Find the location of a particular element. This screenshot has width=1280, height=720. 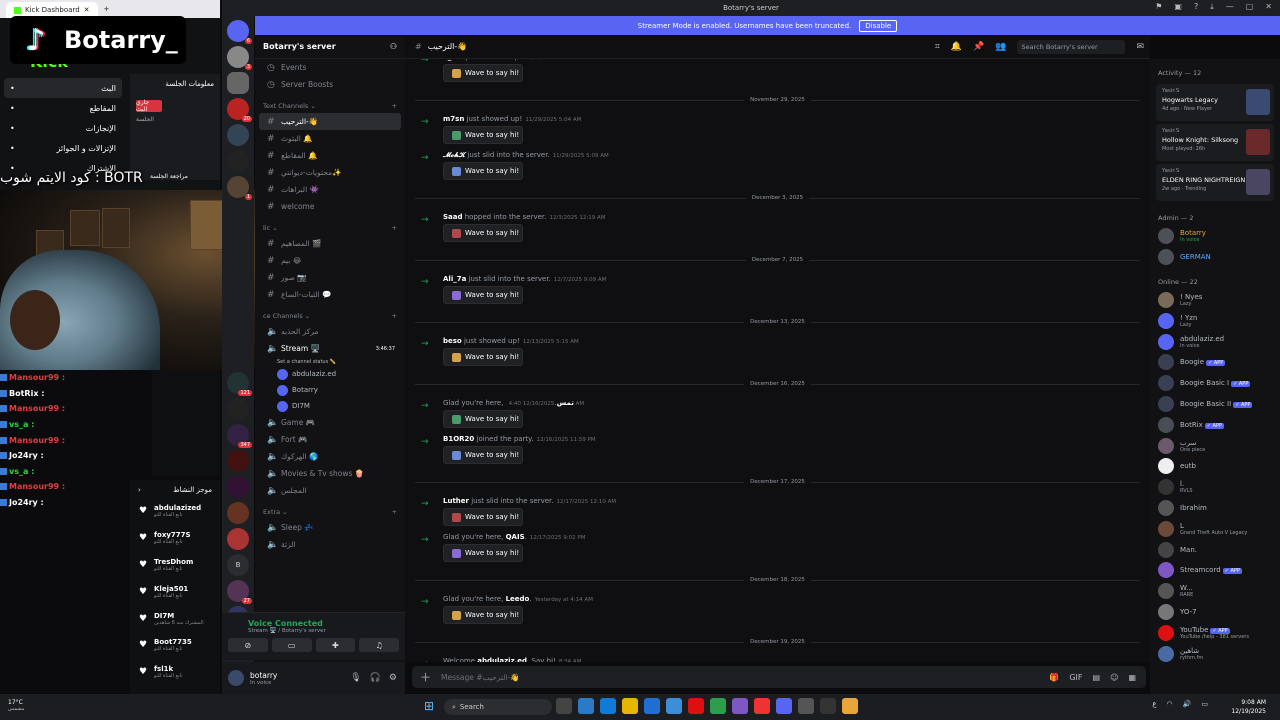

server-icon: 20 is located at coordinates (239, 110).